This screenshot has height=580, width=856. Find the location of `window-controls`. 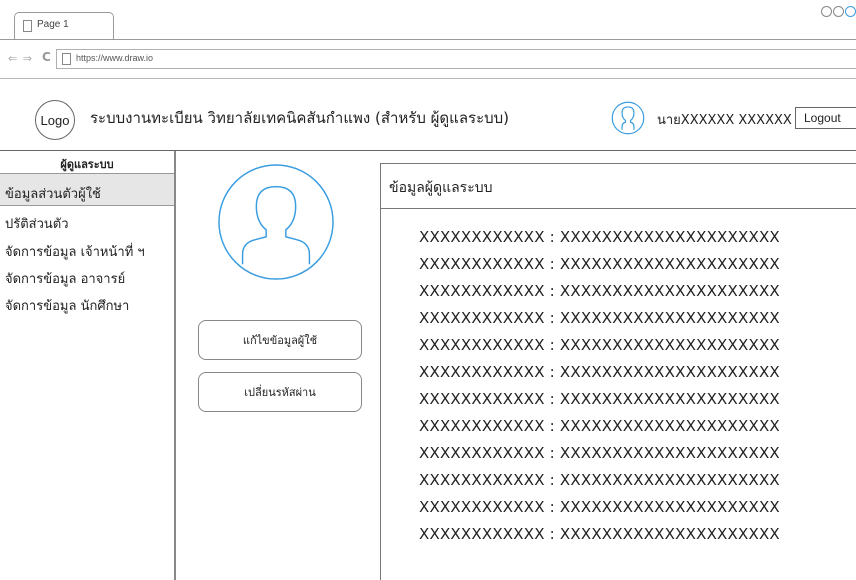

window-controls is located at coordinates (838, 9).